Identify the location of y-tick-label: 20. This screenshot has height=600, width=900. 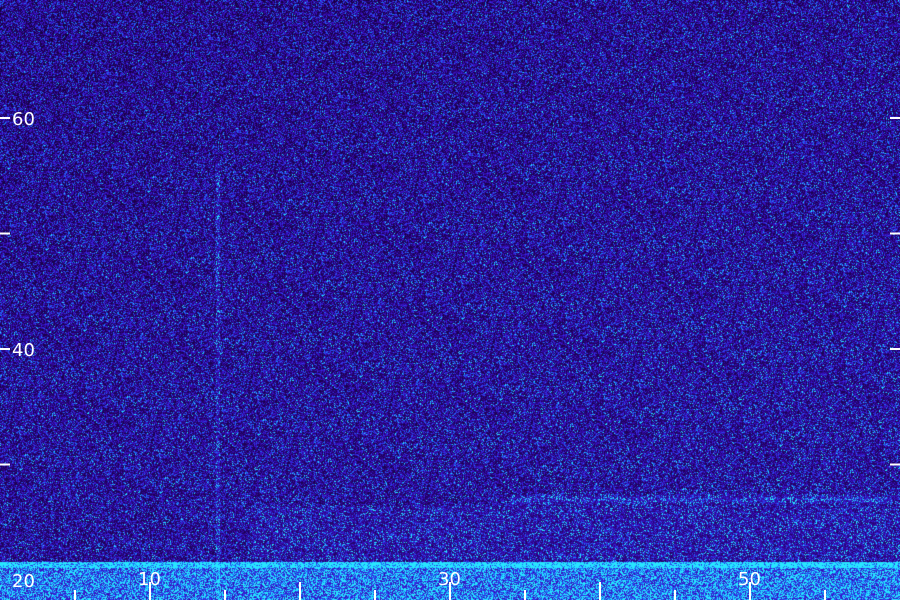
(23, 581).